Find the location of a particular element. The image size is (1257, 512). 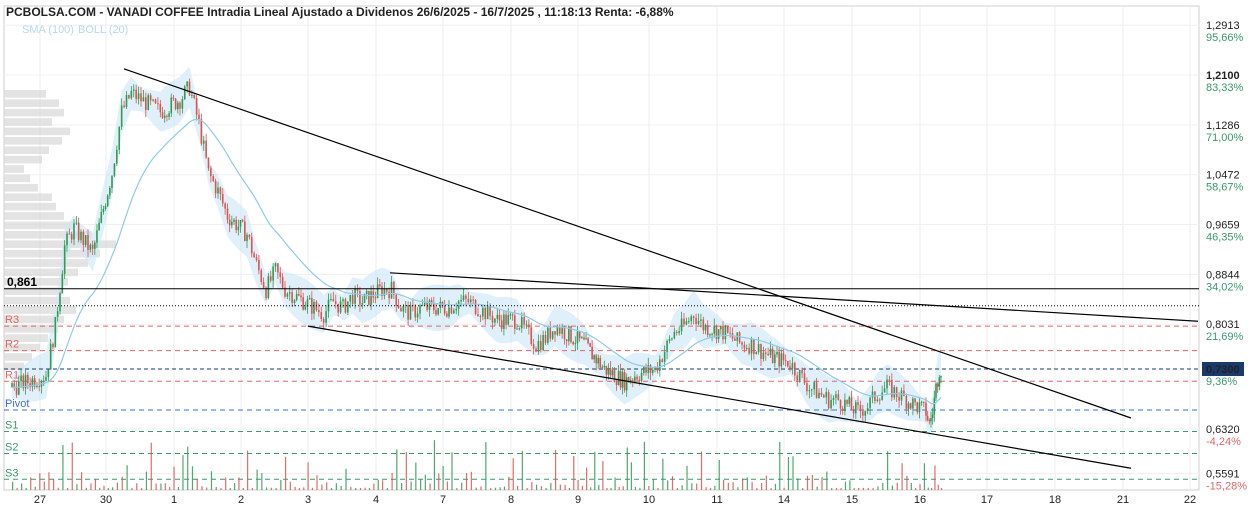

level-label-s3: S3 is located at coordinates (11, 473).